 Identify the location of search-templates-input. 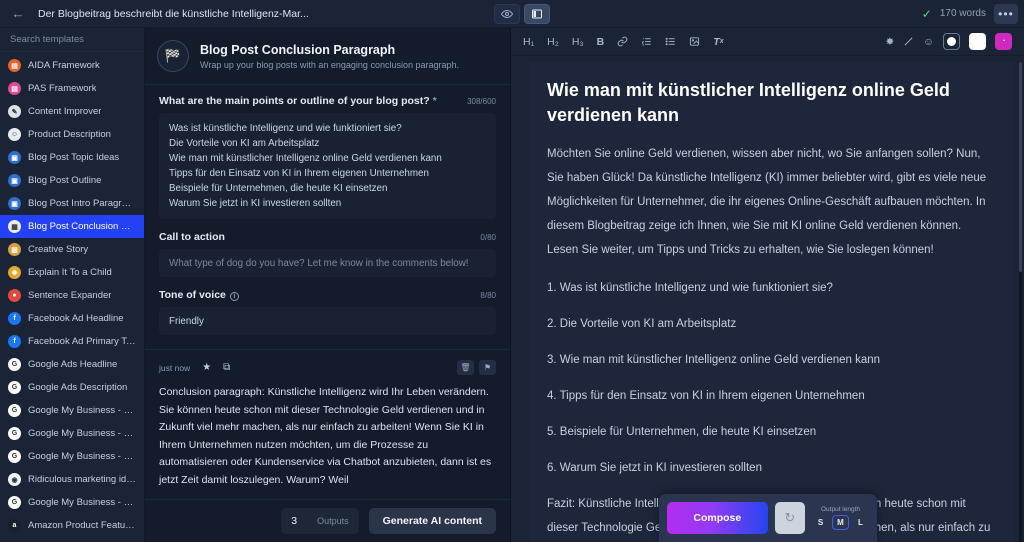
(72, 39).